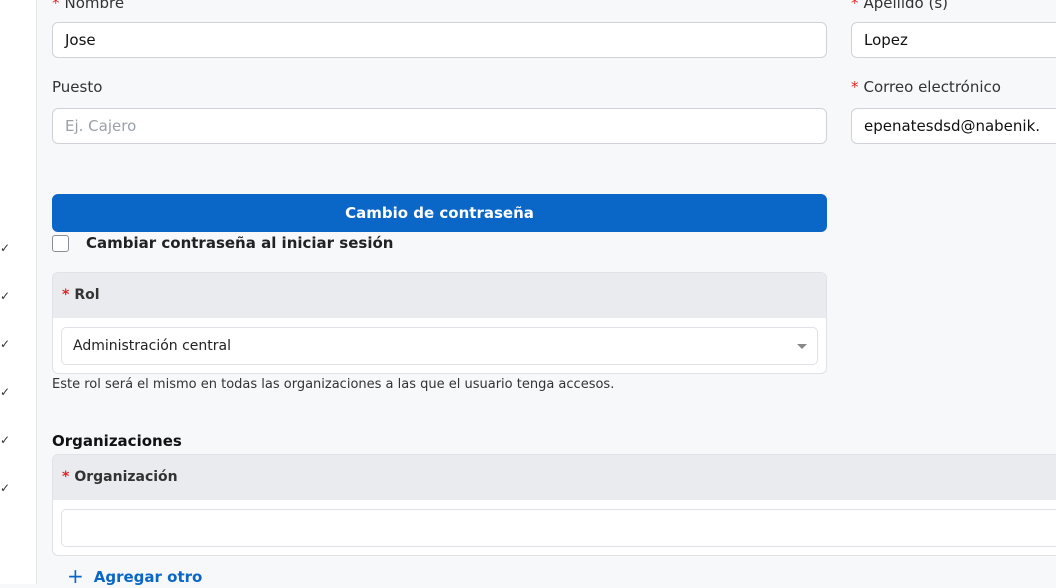  I want to click on rol-select: Administración central, so click(439, 346).